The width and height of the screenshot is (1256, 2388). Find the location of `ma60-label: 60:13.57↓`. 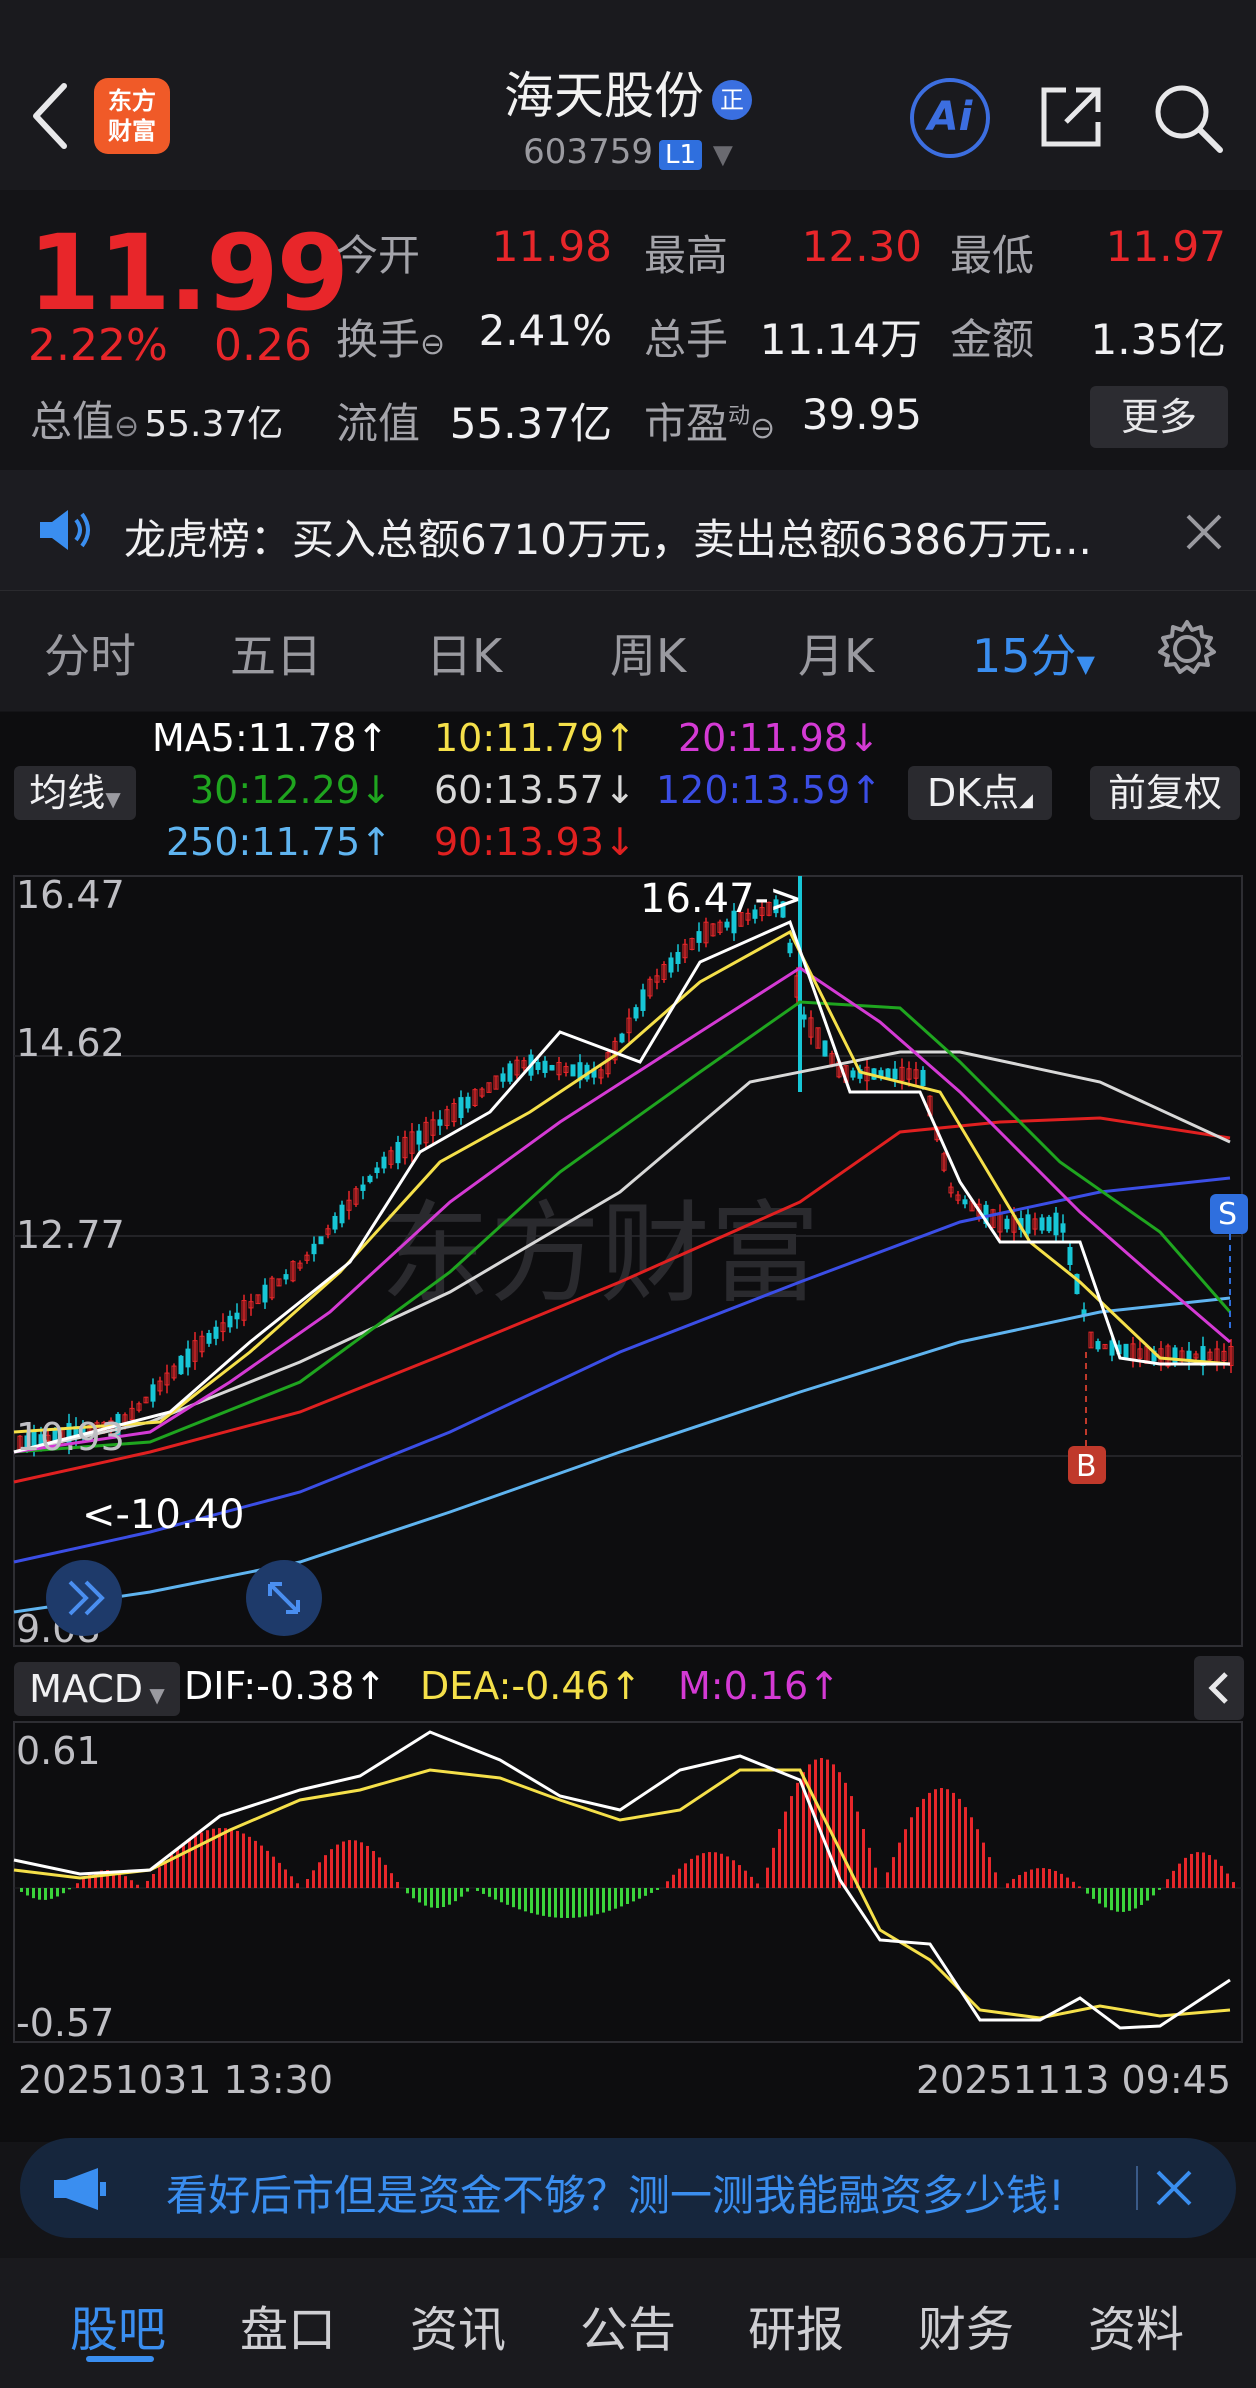

ma60-label: 60:13.57↓ is located at coordinates (535, 790).